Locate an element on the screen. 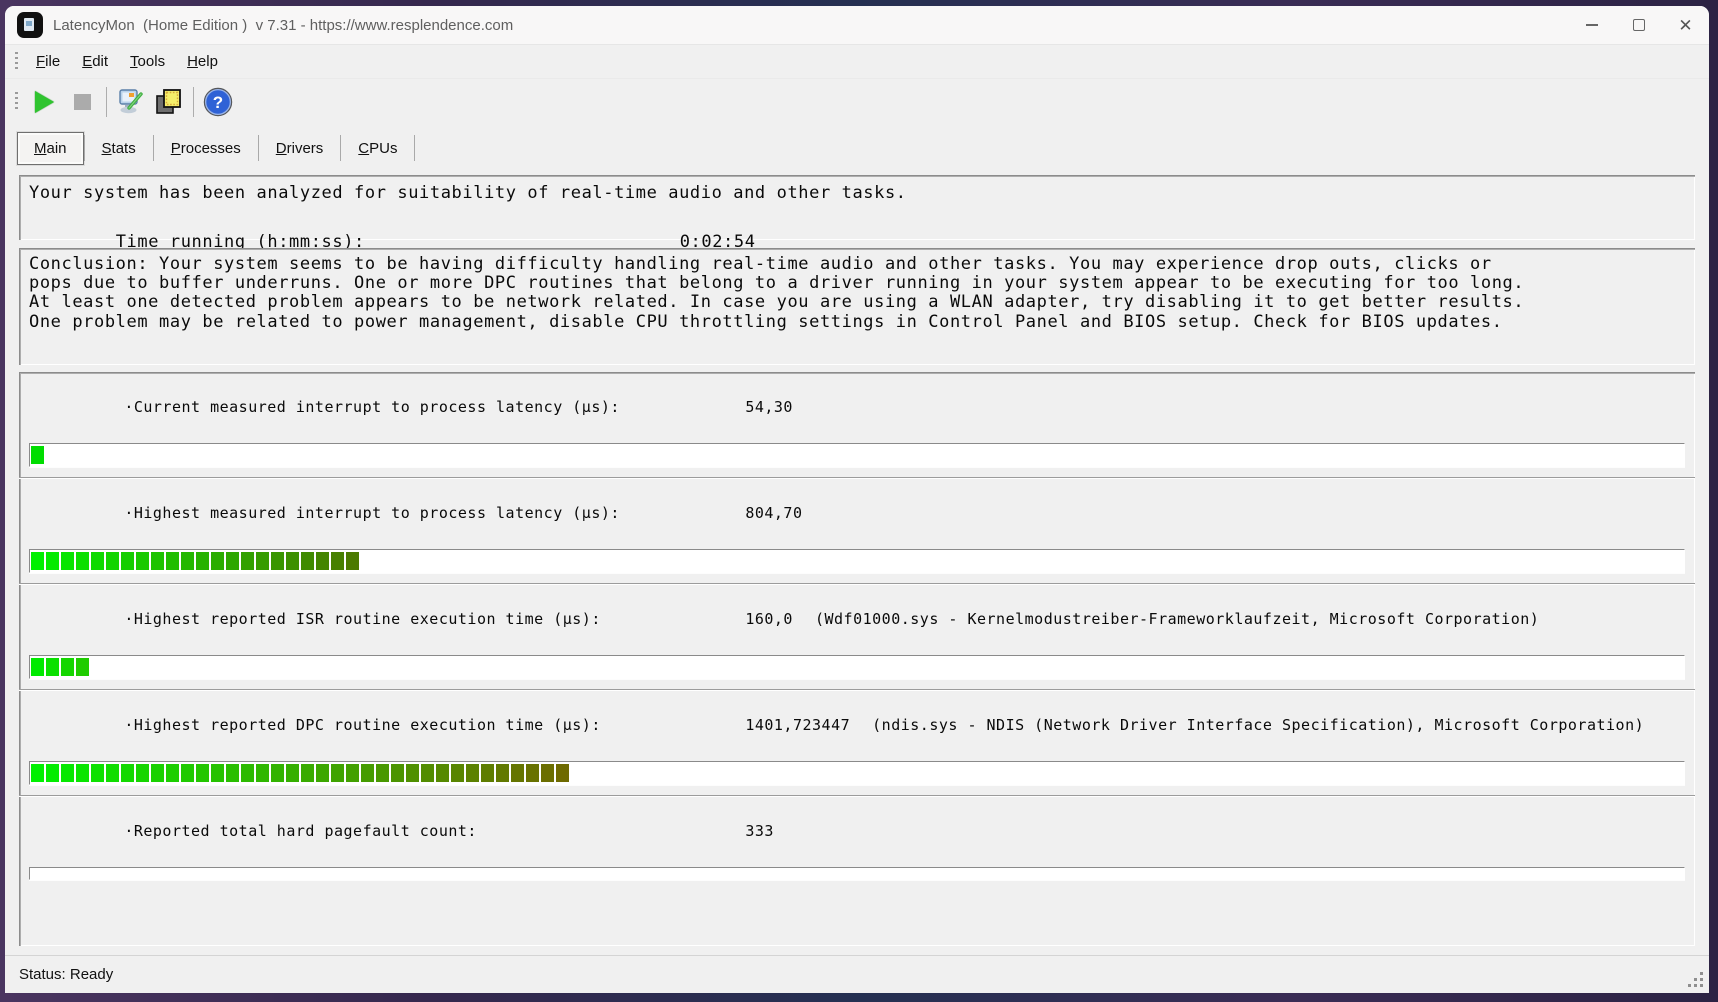  minimize-icon is located at coordinates (1591, 25).